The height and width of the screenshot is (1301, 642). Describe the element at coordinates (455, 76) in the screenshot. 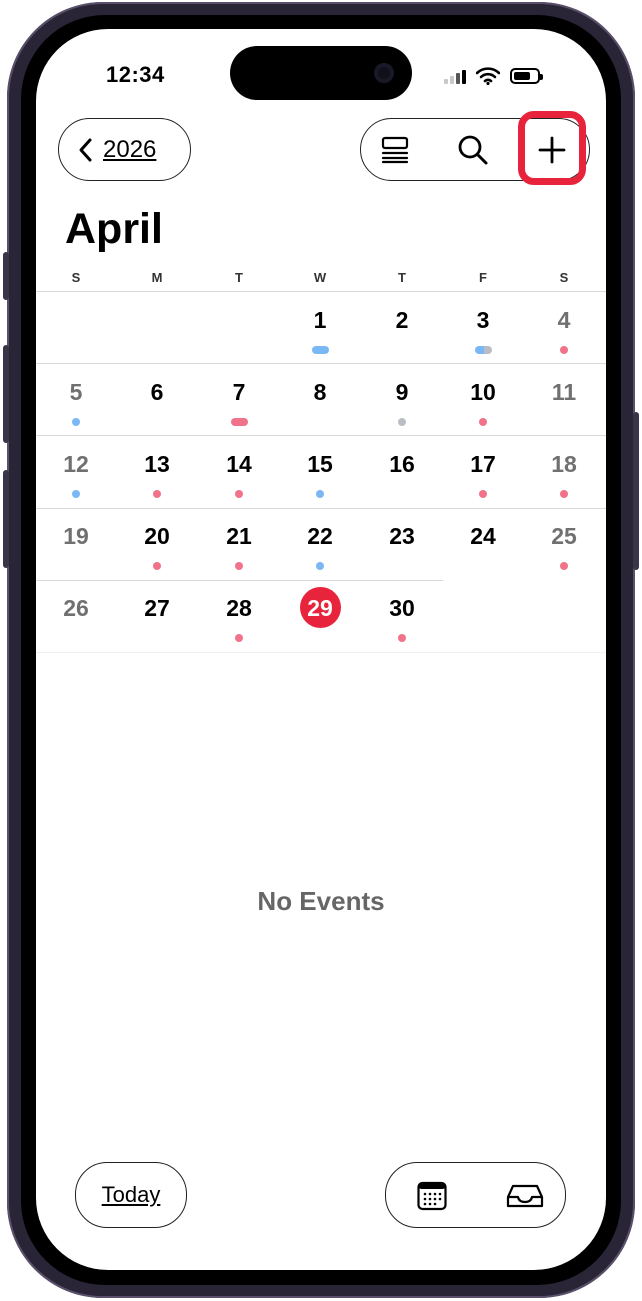

I see `cellular-signal-icon` at that location.